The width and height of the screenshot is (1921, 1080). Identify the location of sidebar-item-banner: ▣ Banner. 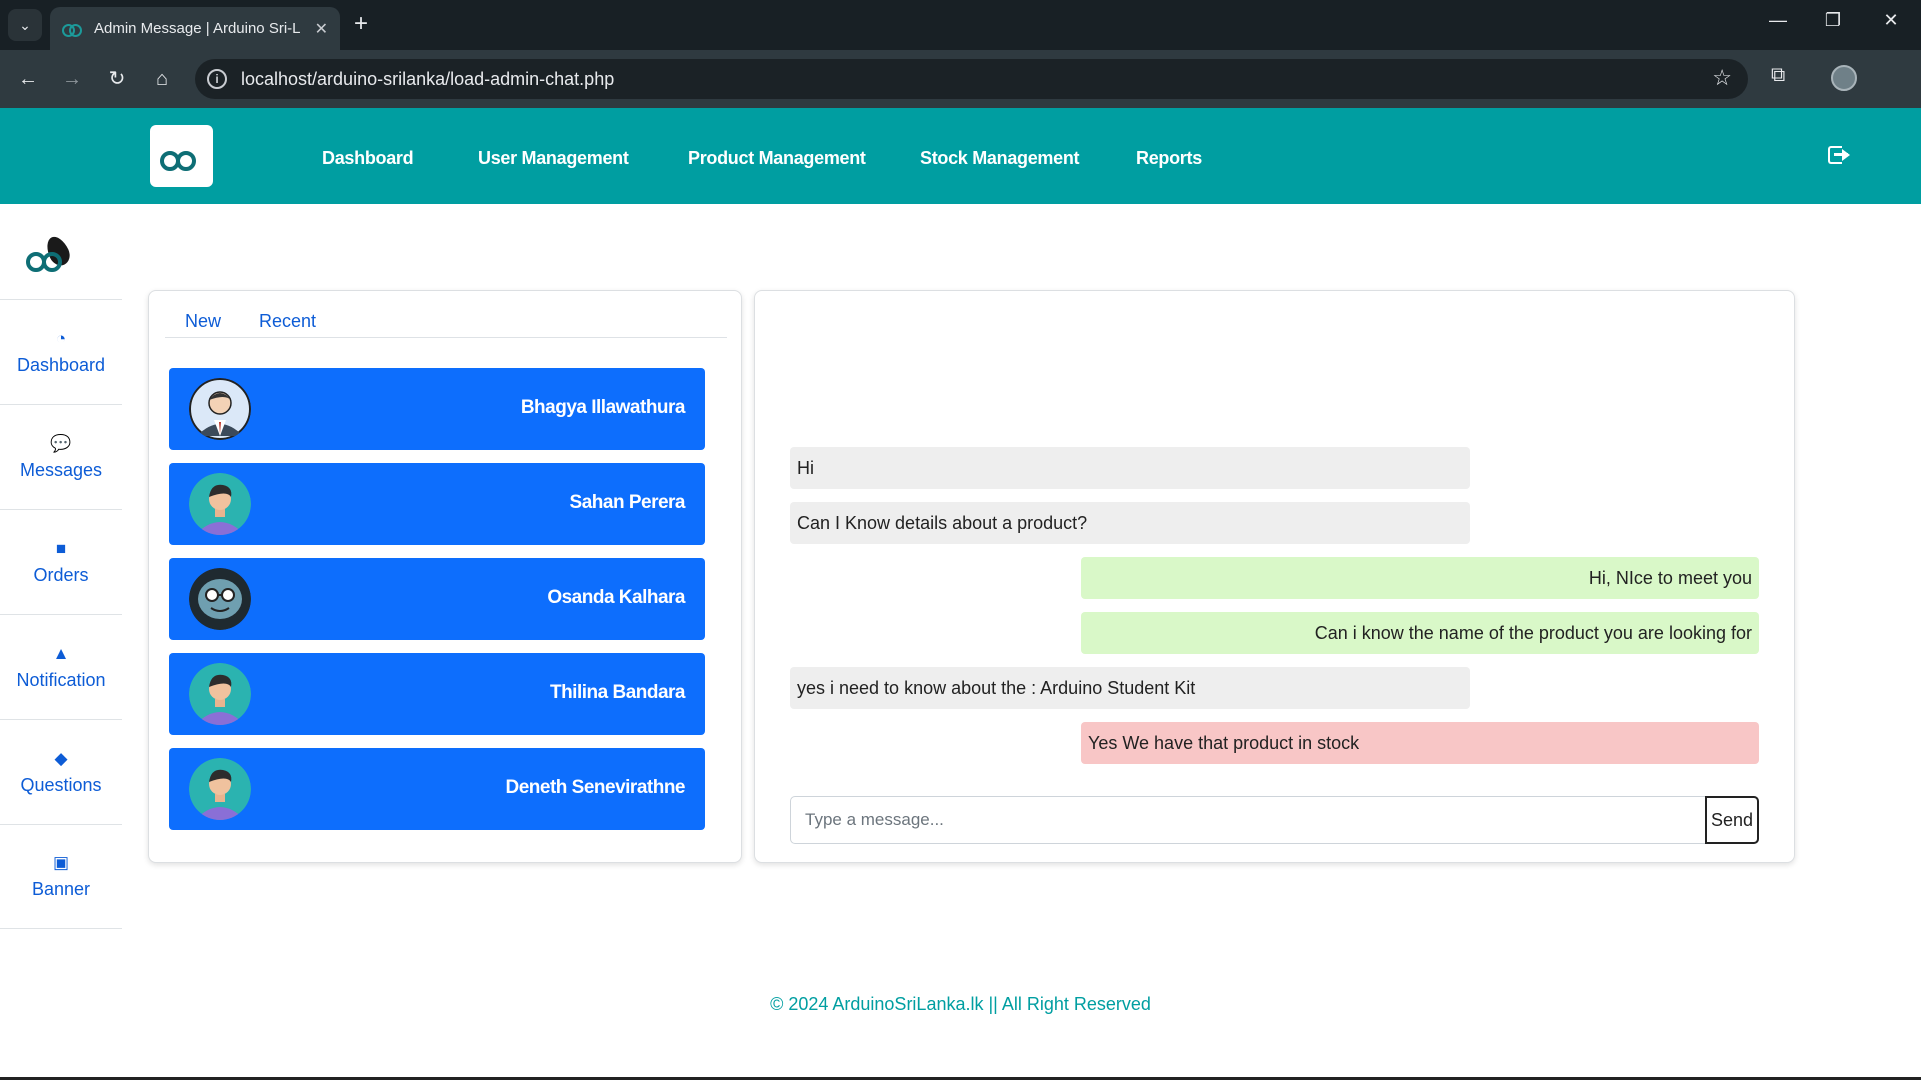
(61, 876).